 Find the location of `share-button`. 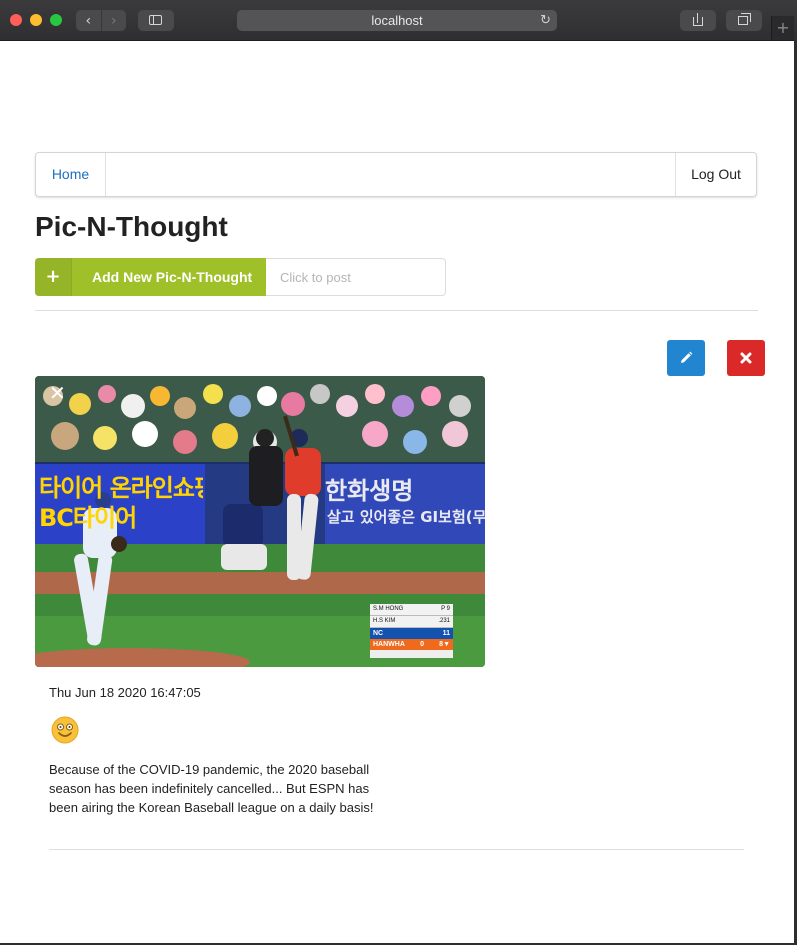

share-button is located at coordinates (698, 20).